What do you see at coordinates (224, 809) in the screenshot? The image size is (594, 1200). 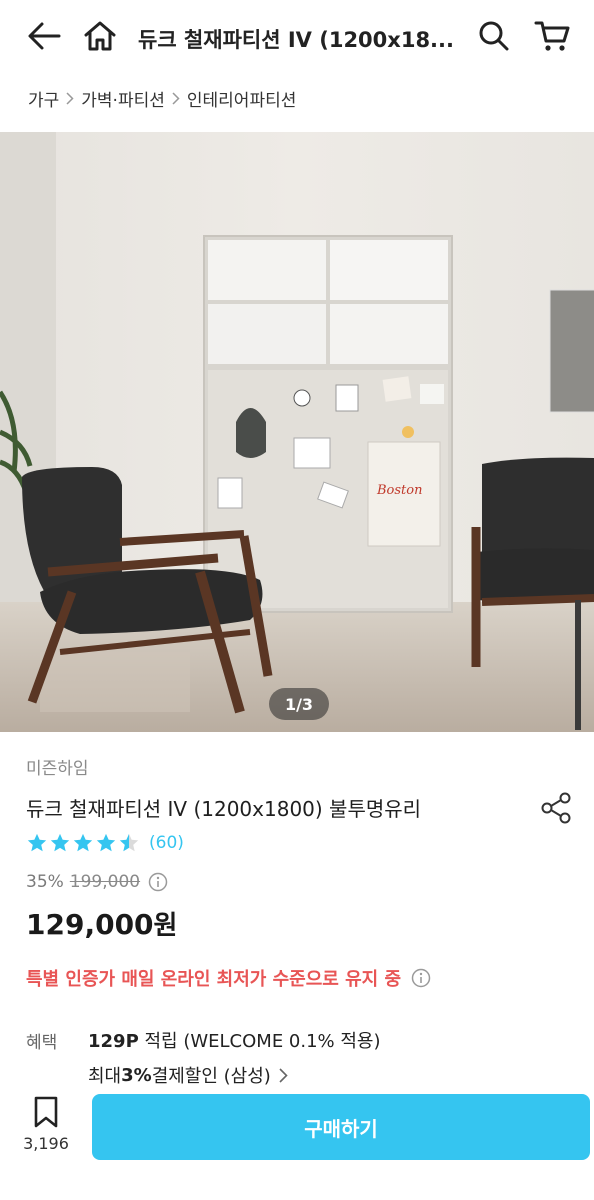 I see `product-title: 듀크 철재파티션 IV (1200x1800) 불투명유리` at bounding box center [224, 809].